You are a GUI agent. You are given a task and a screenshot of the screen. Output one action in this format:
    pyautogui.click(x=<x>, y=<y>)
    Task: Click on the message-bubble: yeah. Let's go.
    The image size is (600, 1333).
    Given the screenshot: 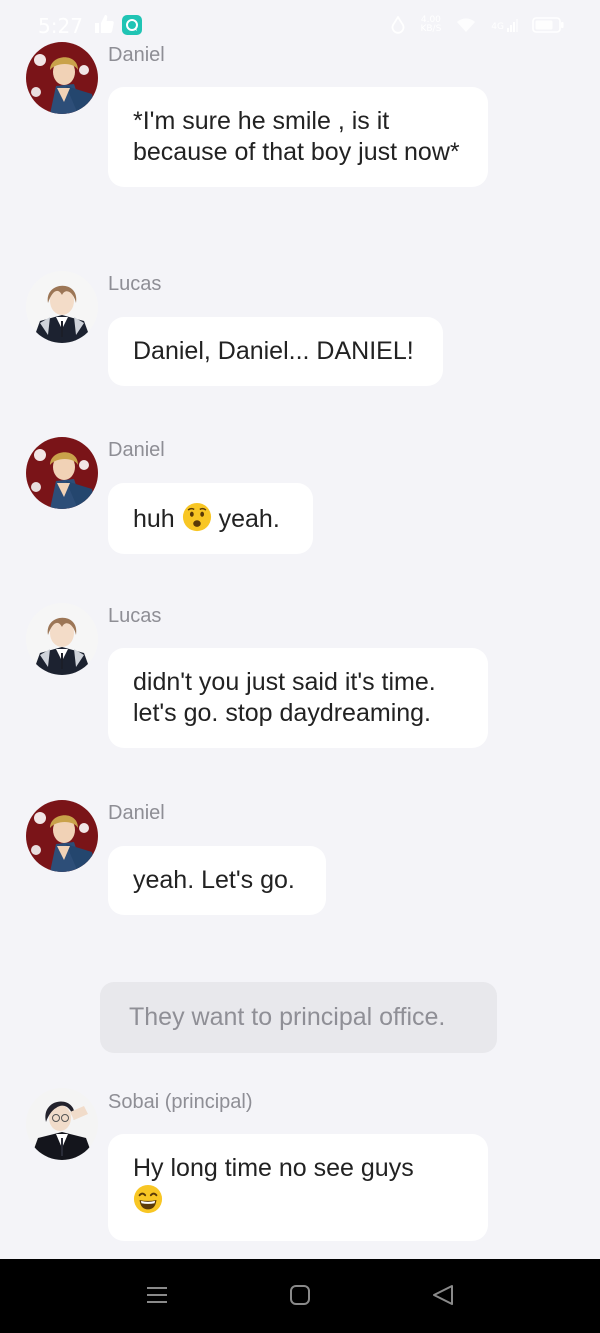 What is the action you would take?
    pyautogui.click(x=217, y=880)
    